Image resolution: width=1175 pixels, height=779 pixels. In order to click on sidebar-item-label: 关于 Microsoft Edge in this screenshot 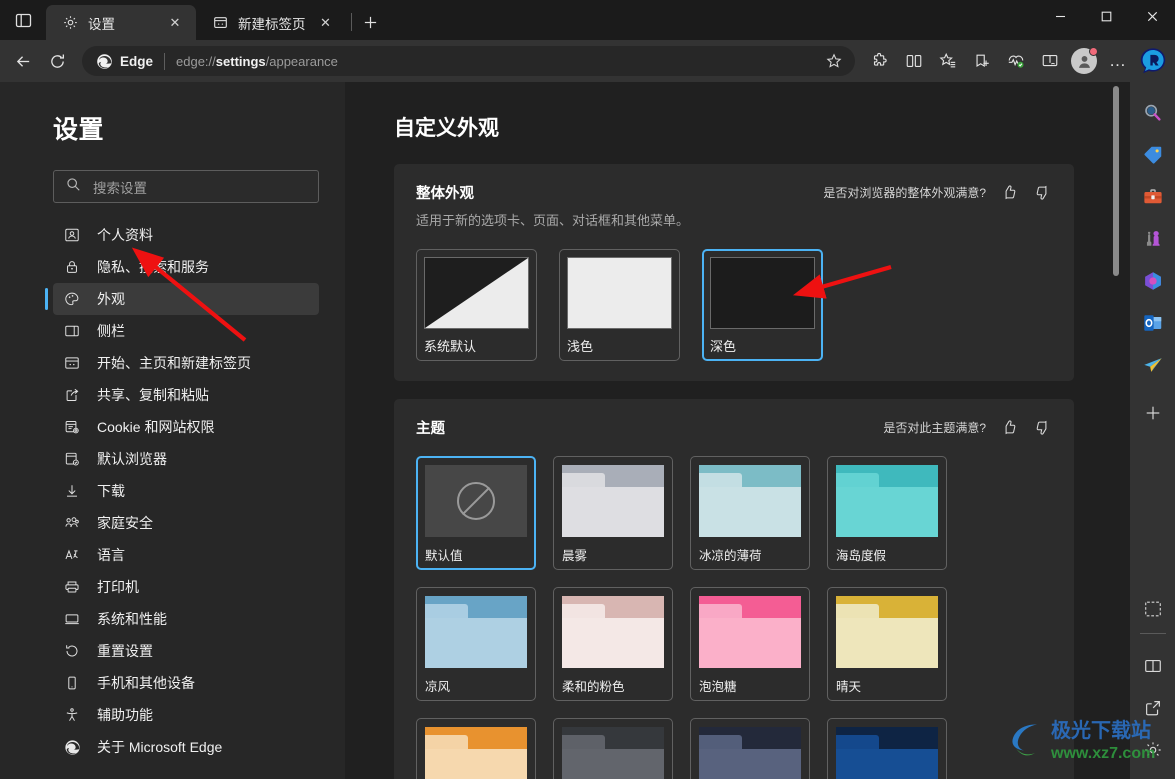, I will do `click(160, 747)`.